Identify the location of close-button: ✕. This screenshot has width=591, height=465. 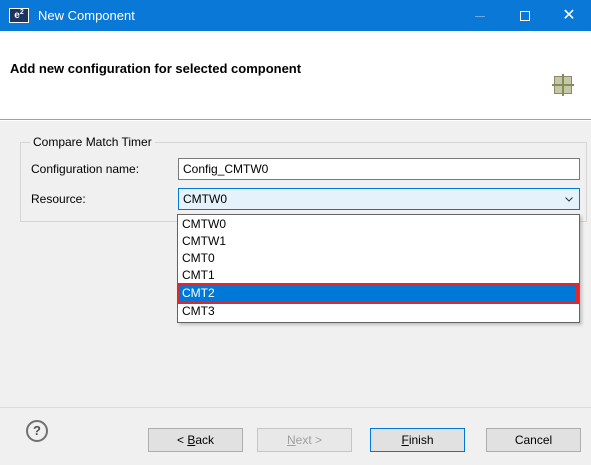
(569, 15).